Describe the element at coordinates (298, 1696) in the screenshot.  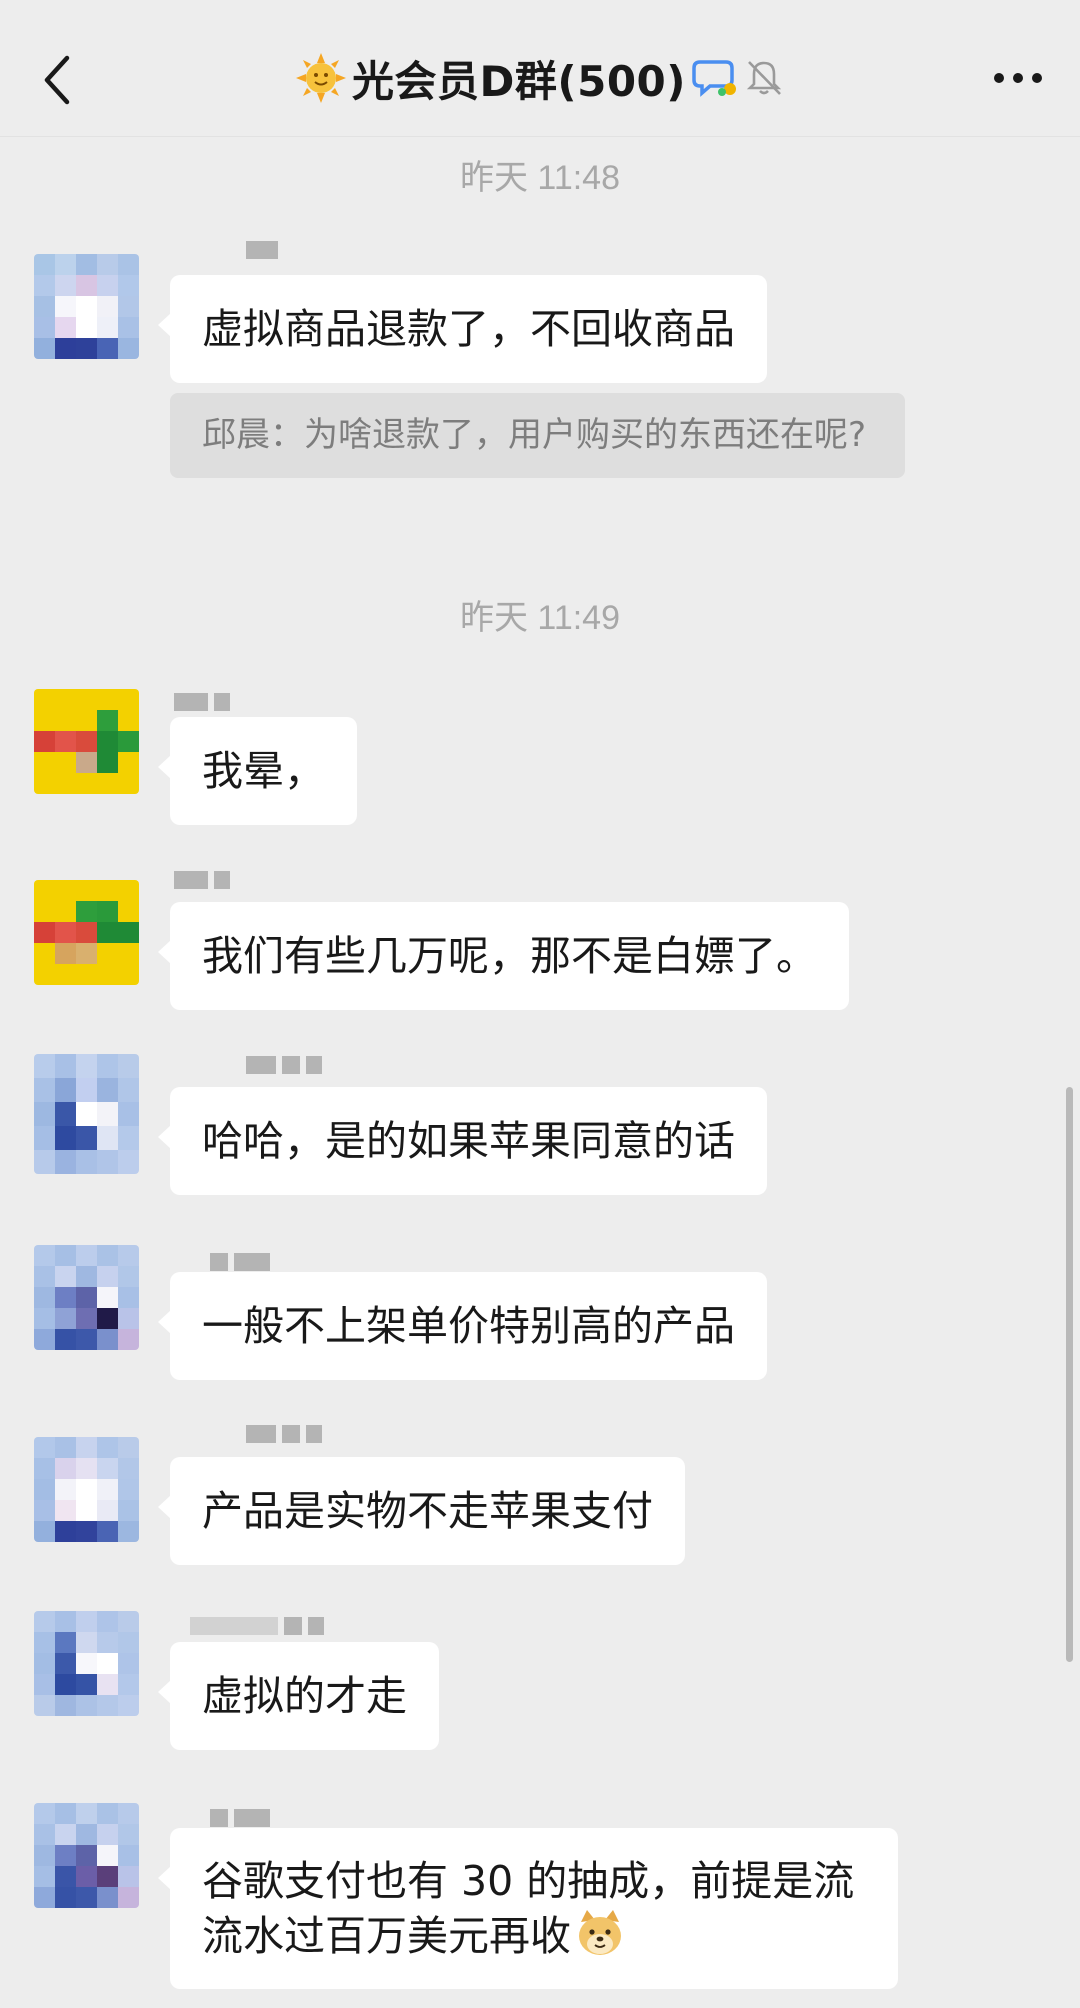
I see `message-bubble: 虚拟的才走` at that location.